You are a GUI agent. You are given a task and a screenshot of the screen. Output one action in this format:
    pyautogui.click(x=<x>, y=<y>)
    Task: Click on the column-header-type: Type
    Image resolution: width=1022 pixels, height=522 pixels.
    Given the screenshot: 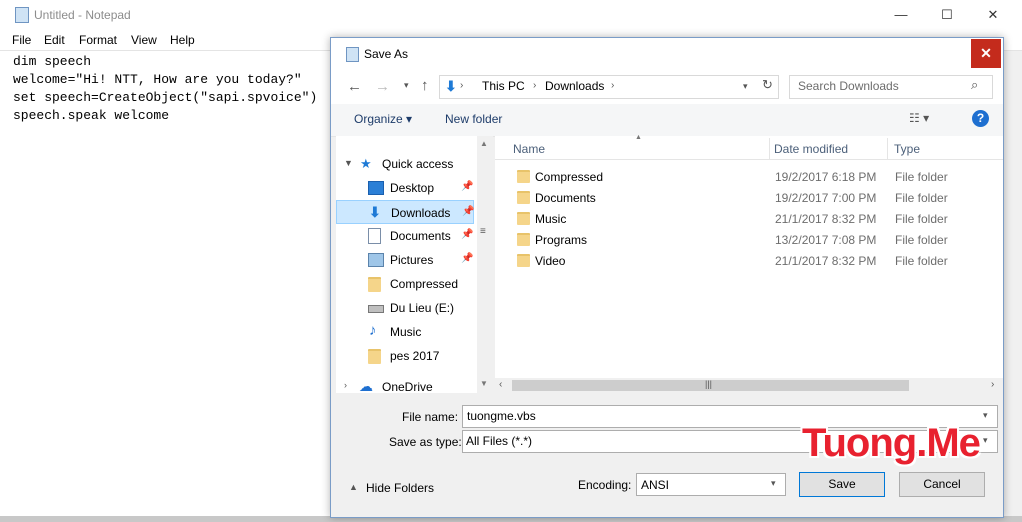 What is the action you would take?
    pyautogui.click(x=907, y=149)
    